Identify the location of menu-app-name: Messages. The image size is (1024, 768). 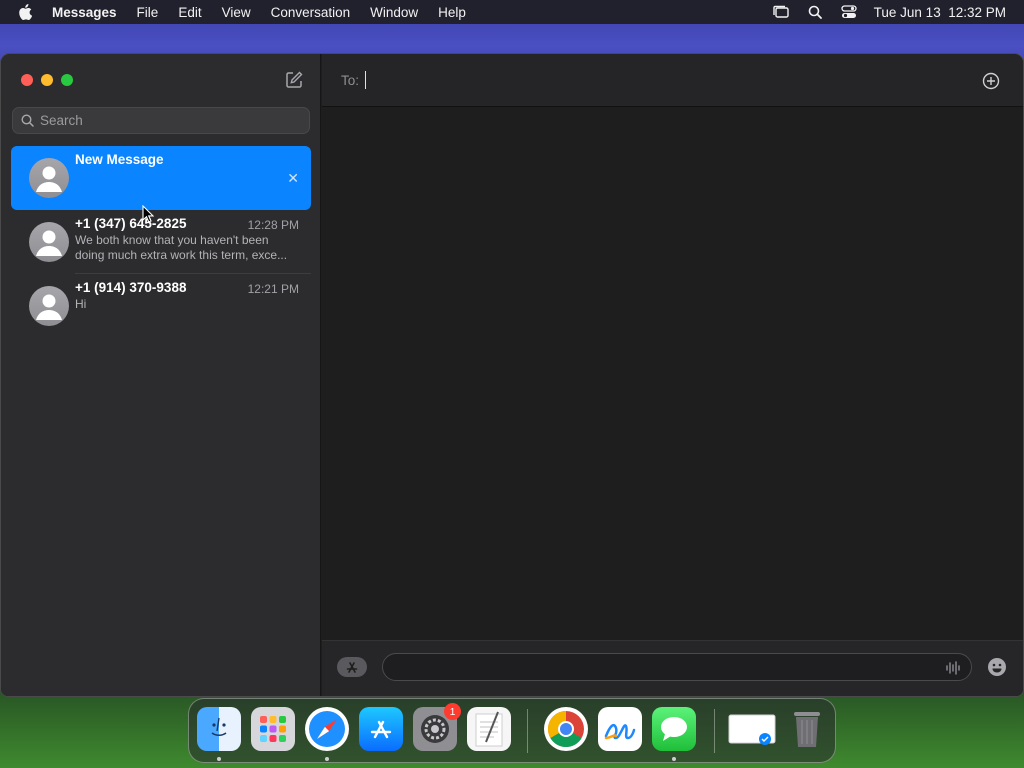
(84, 12).